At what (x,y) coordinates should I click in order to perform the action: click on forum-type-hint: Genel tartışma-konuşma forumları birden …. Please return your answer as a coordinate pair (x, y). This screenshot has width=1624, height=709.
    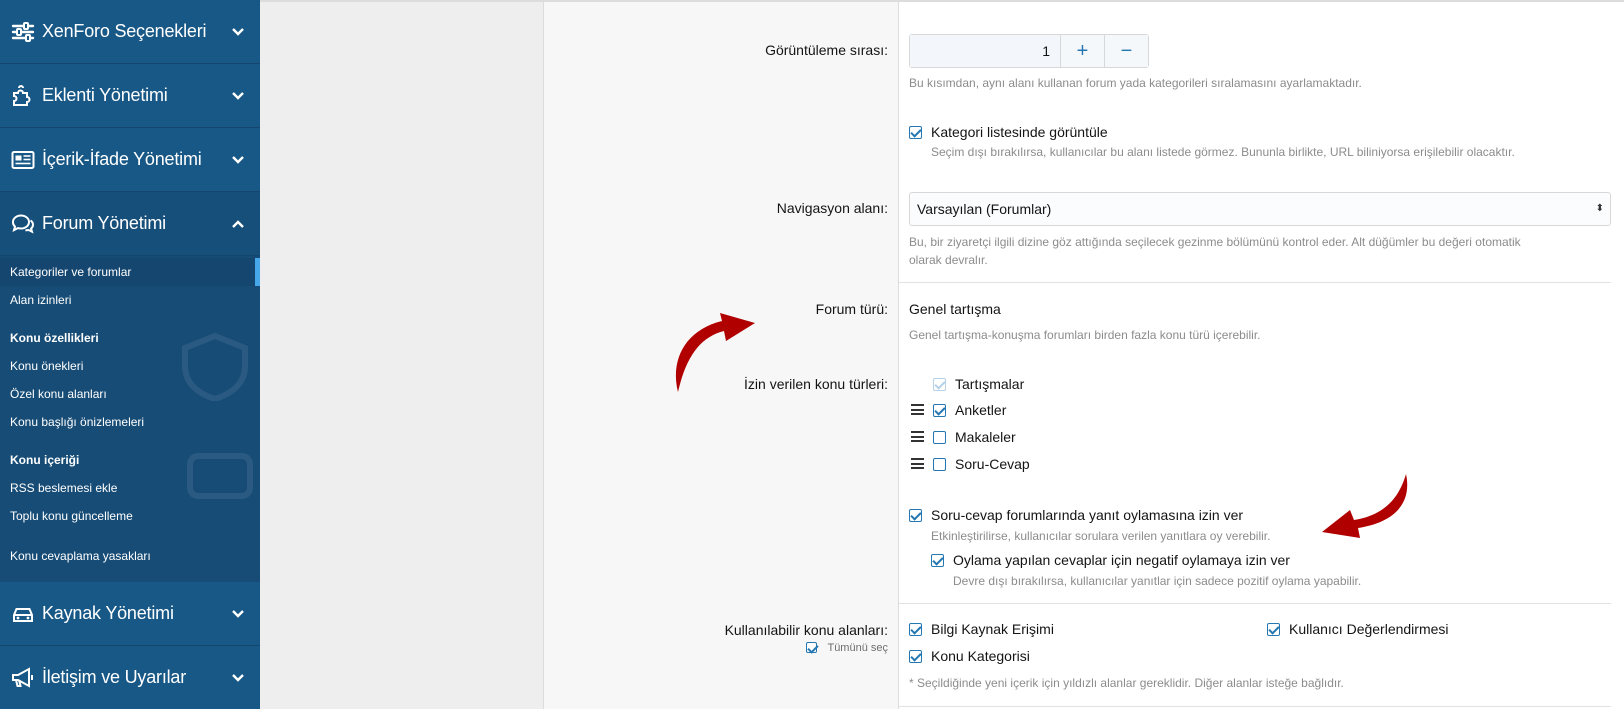
    Looking at the image, I should click on (1085, 335).